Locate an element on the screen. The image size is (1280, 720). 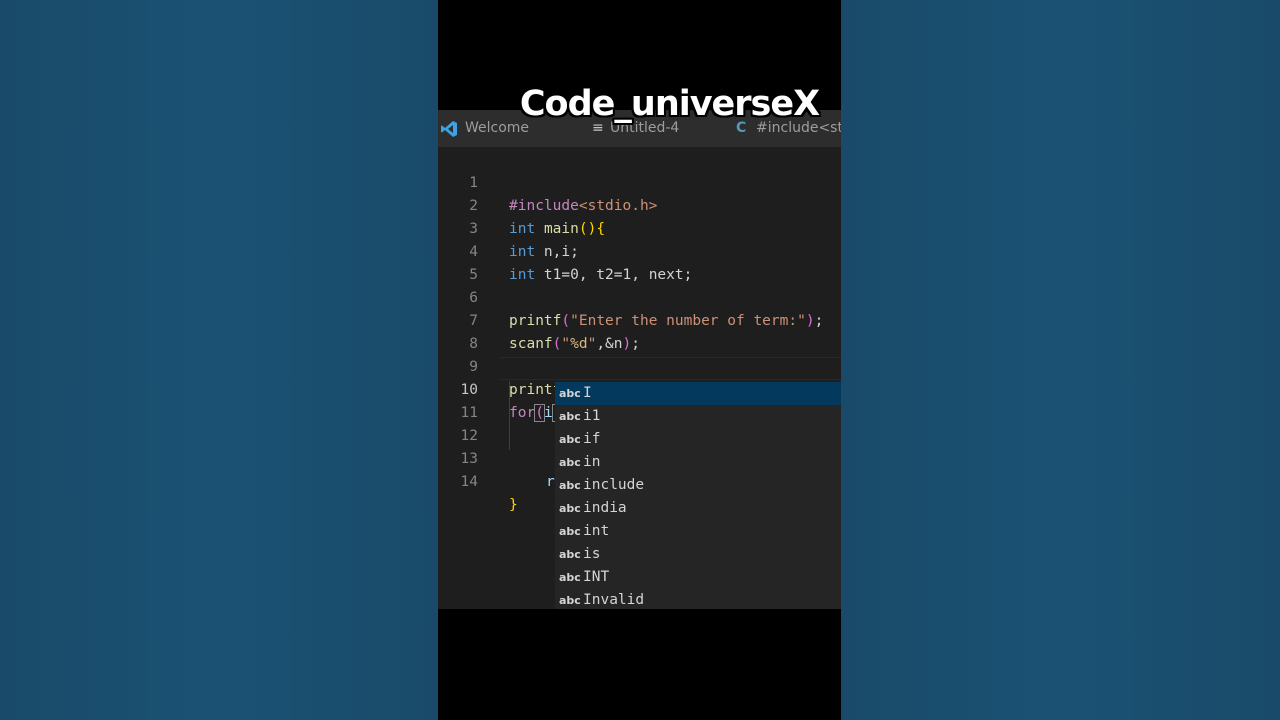
suggestion-item: abc in is located at coordinates (698, 462).